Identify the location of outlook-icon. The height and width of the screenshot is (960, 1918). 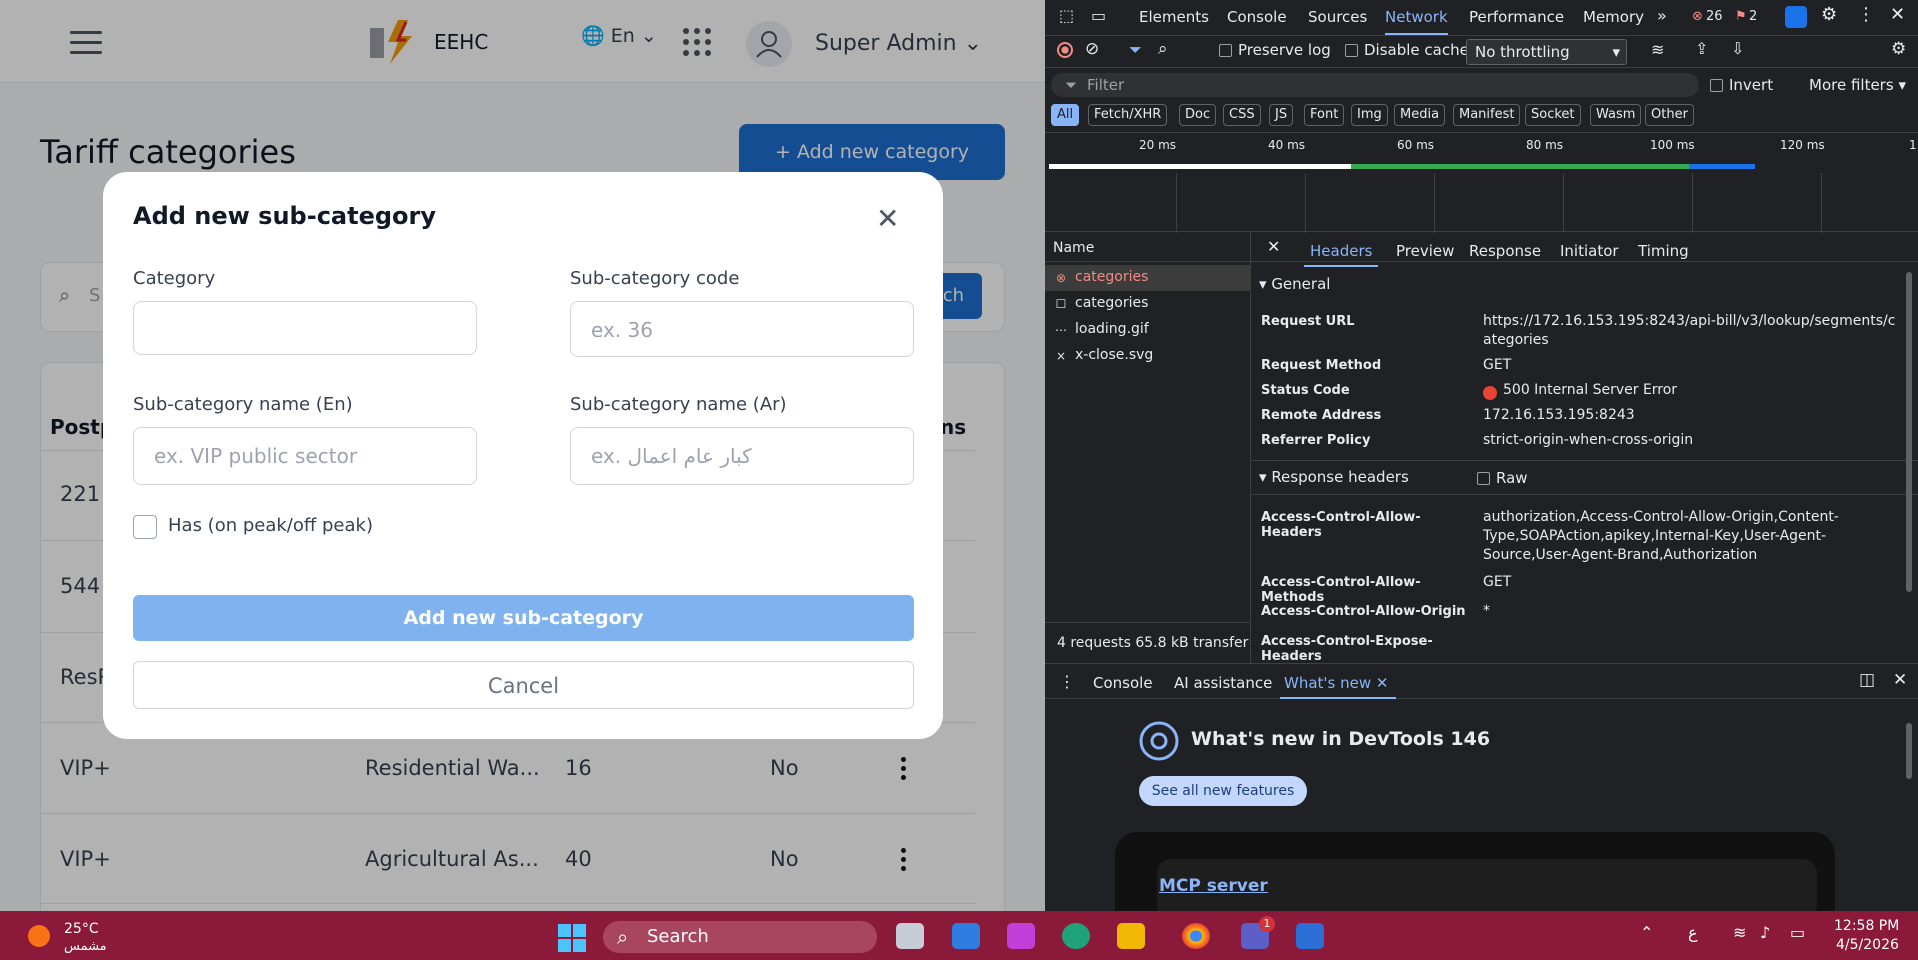
(966, 936).